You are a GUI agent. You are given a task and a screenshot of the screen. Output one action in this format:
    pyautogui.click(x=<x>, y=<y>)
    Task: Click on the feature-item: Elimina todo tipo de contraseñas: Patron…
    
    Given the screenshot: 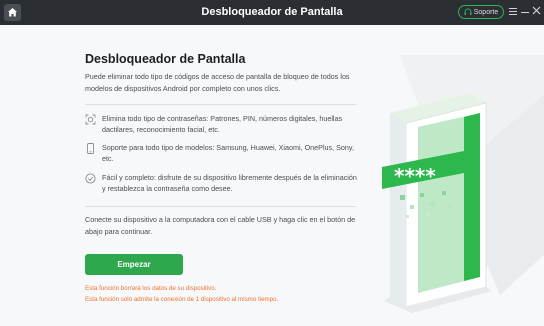 What is the action you would take?
    pyautogui.click(x=225, y=126)
    